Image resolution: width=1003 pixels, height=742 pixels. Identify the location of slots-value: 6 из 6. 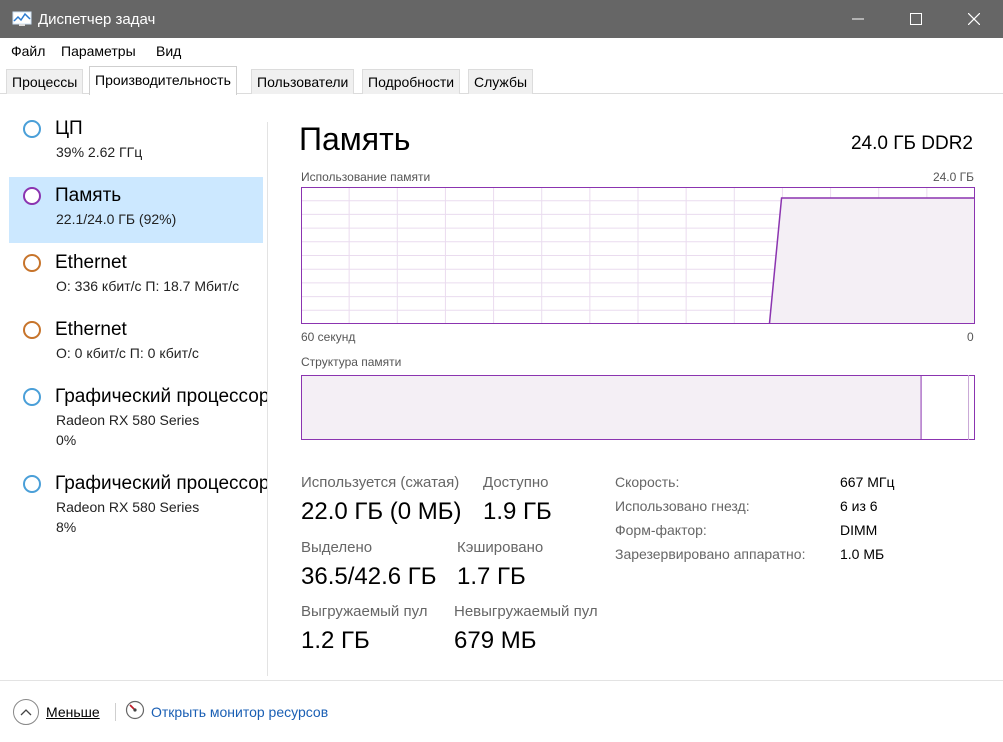
(859, 506).